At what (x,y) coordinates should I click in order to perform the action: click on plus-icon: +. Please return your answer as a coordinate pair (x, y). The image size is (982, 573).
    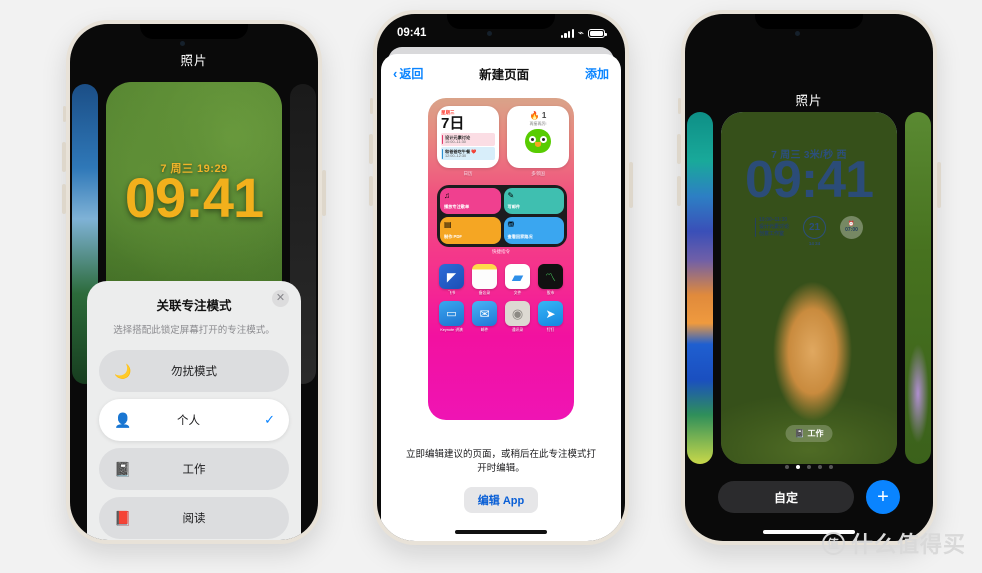
    Looking at the image, I should click on (883, 497).